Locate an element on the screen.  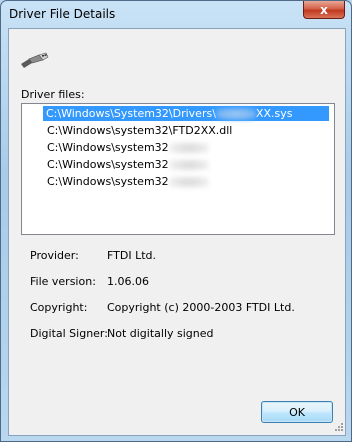
copyright-value: Copyright (c) 2000-2003 FTDI Ltd. is located at coordinates (201, 307).